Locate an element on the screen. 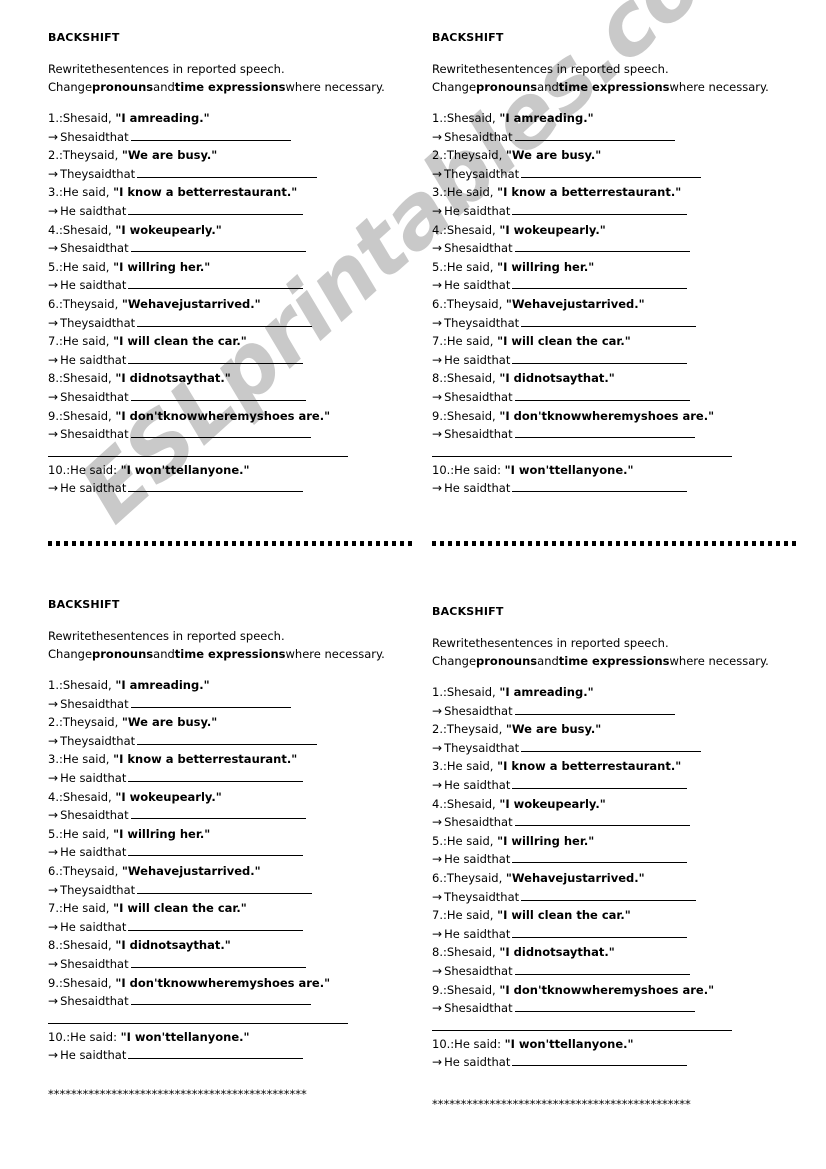 The image size is (826, 1169). exercise-item-speaker: Theysaid, is located at coordinates (90, 155).